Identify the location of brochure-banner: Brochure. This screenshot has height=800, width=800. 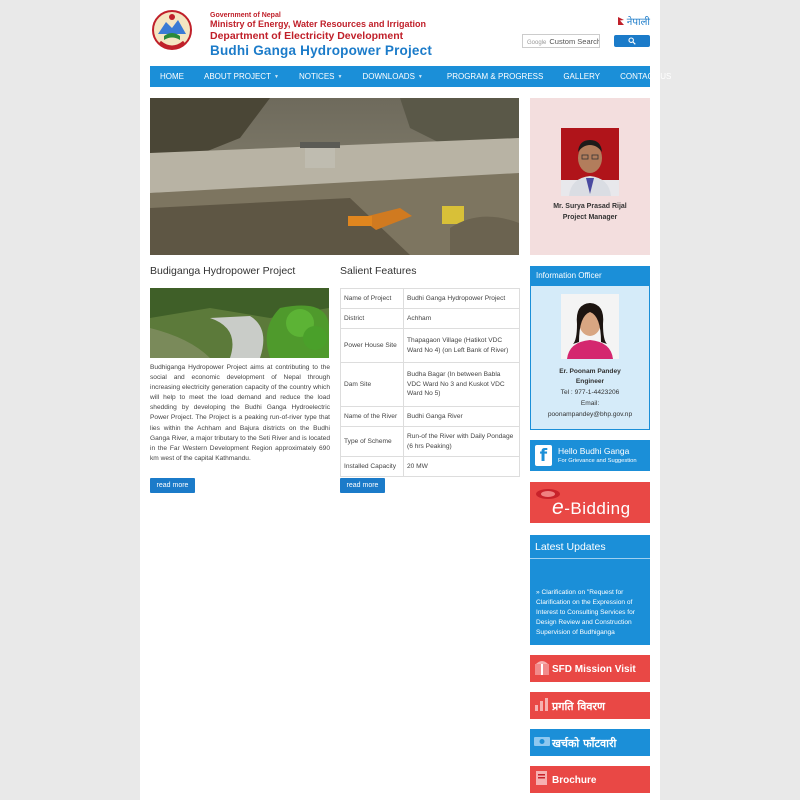
(590, 779).